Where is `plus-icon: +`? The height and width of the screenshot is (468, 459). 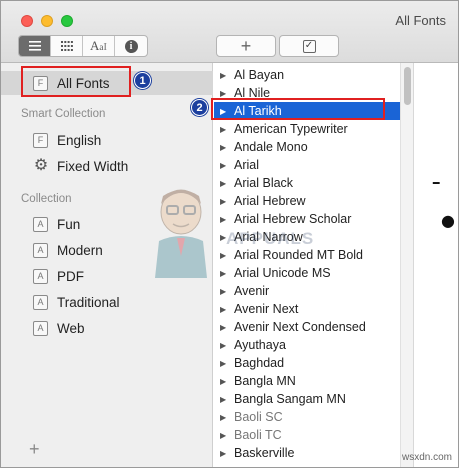 plus-icon: + is located at coordinates (246, 45).